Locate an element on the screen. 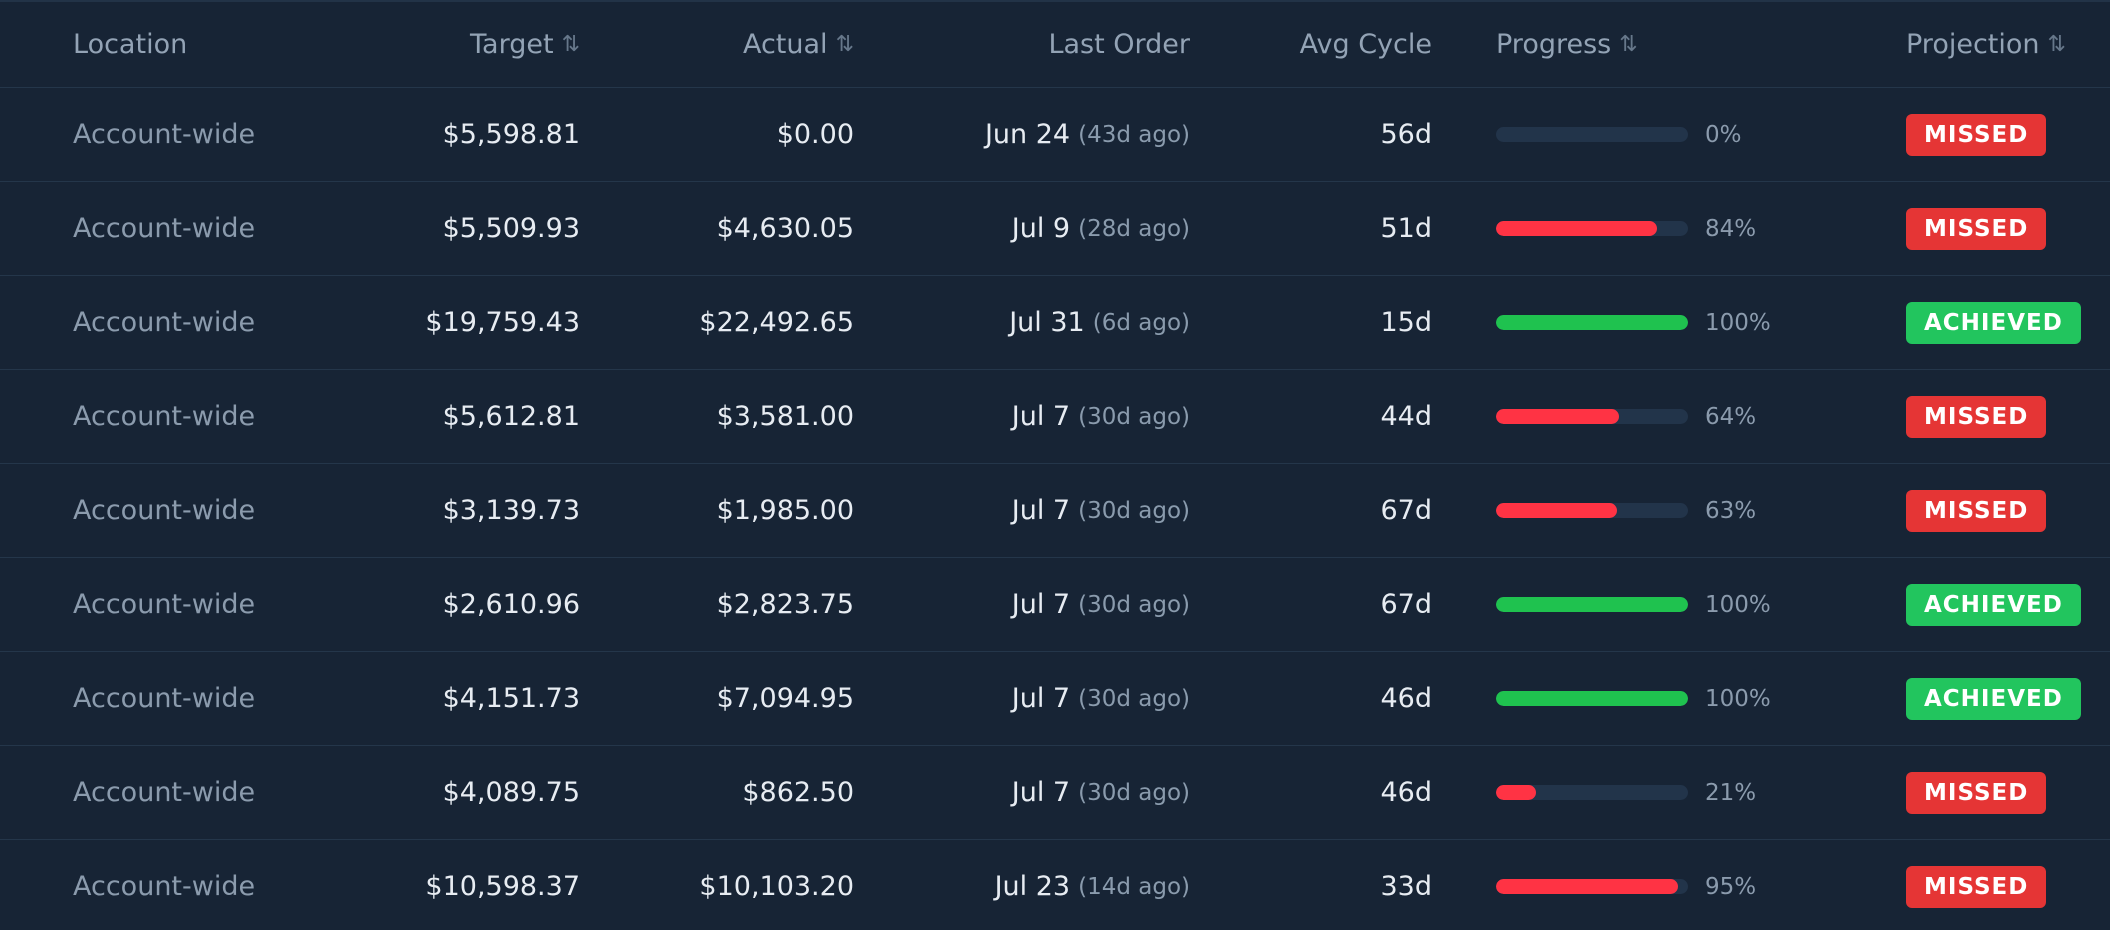 This screenshot has width=2110, height=930. actual-value: $22,492.65 is located at coordinates (776, 322).